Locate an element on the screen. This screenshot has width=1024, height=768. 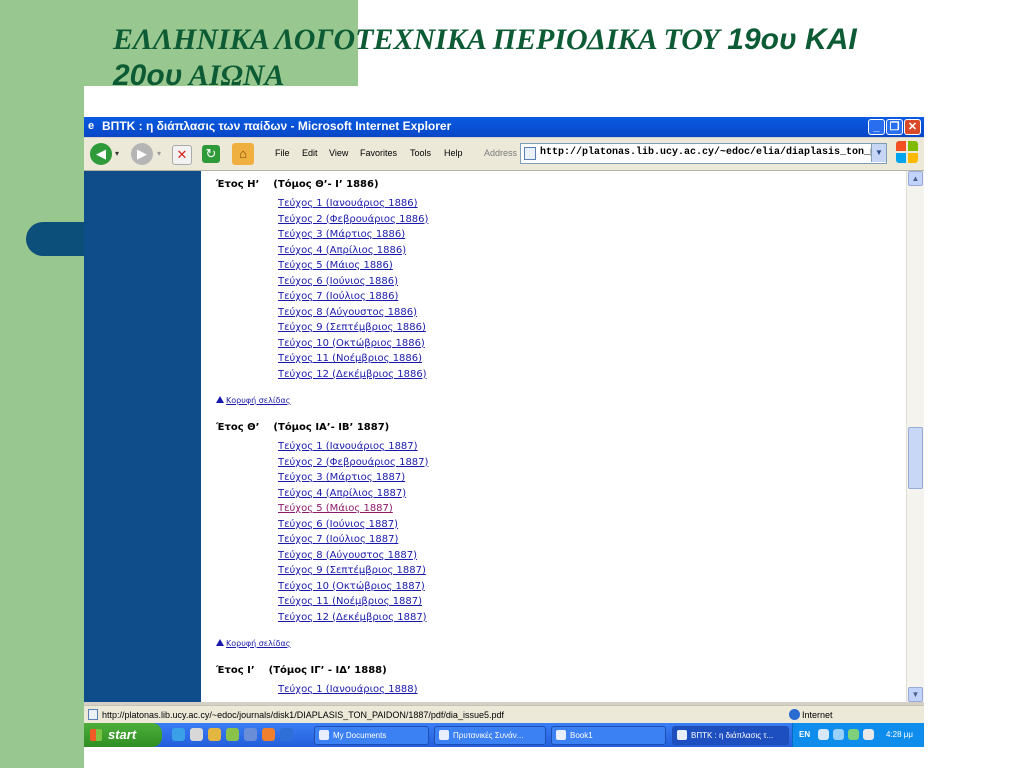
ie-icon is located at coordinates (682, 735).